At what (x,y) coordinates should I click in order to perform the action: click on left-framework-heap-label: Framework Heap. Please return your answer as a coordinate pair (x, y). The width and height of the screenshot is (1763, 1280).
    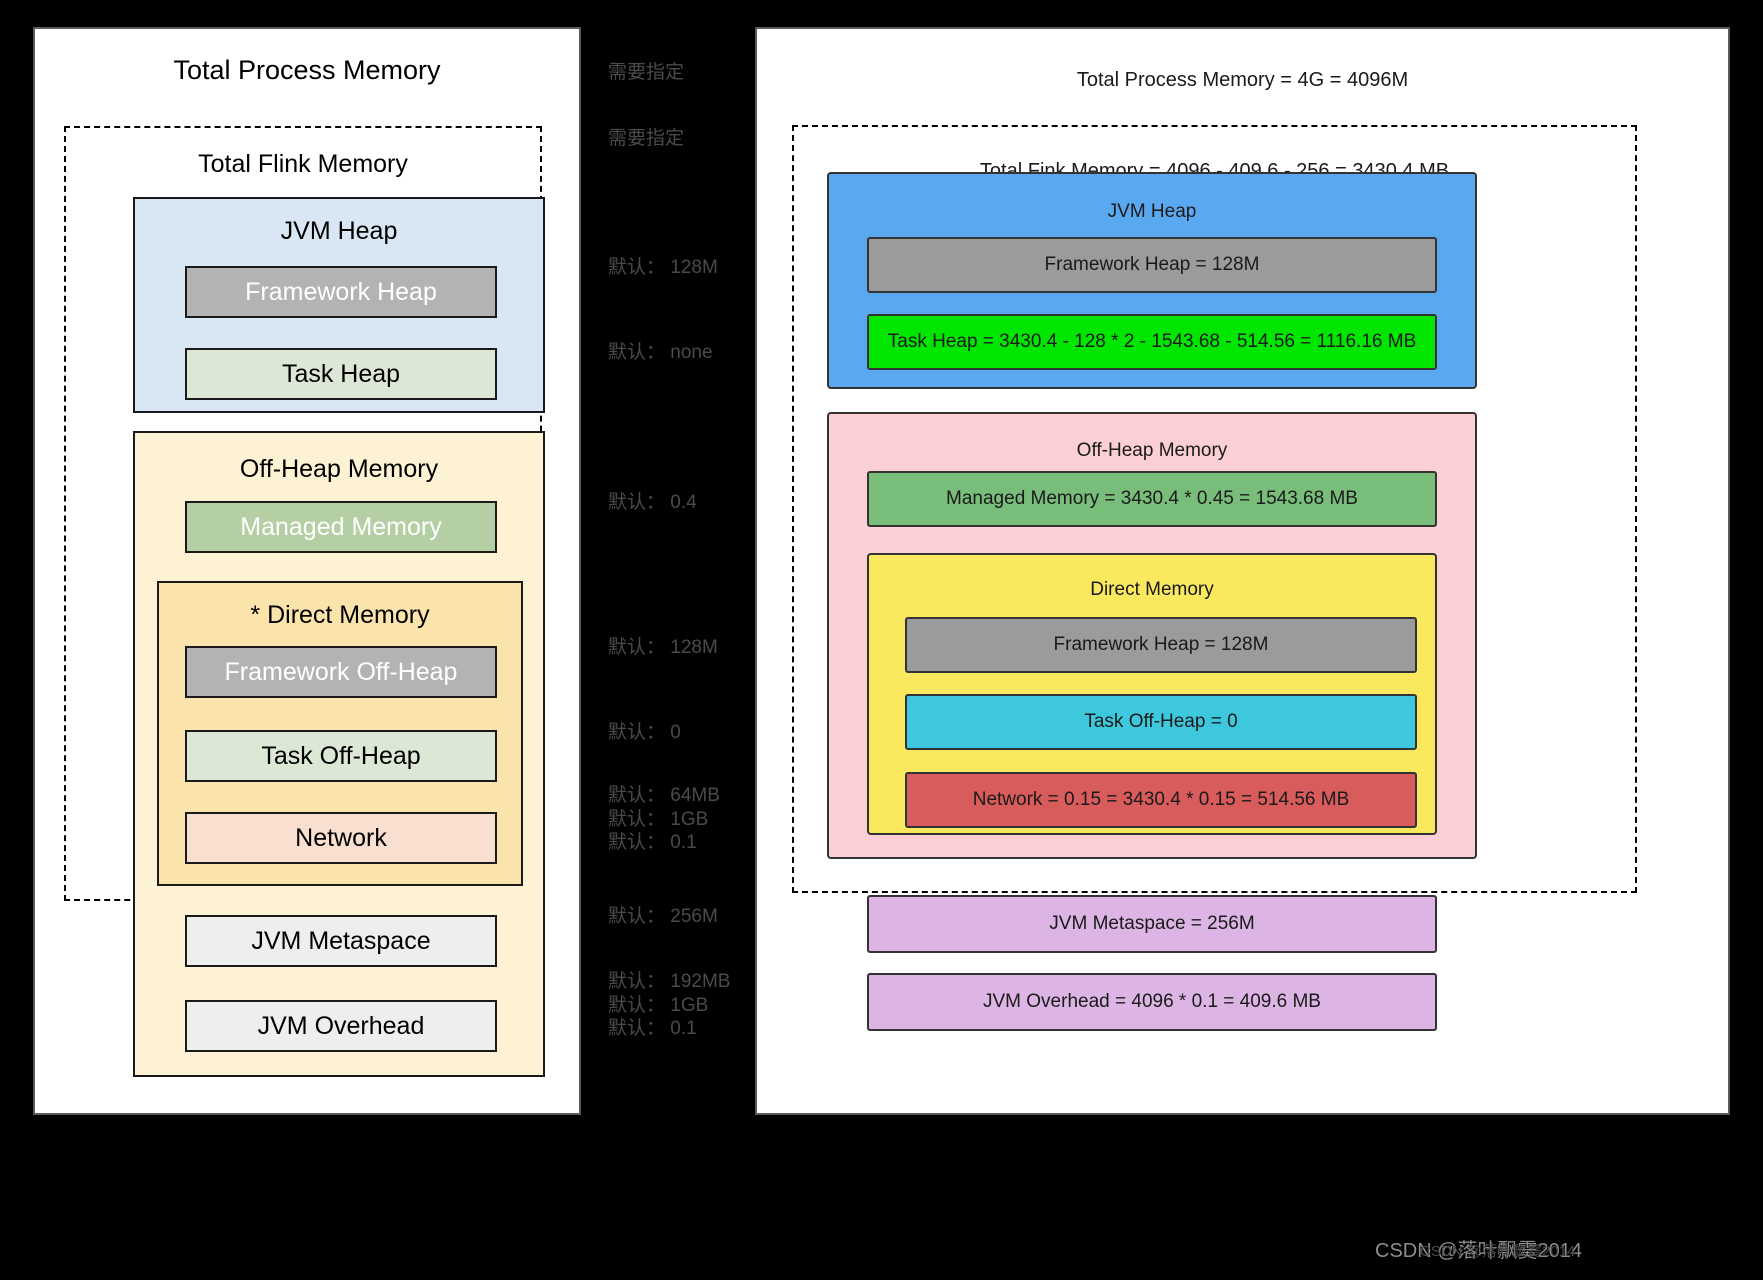
    Looking at the image, I should click on (341, 291).